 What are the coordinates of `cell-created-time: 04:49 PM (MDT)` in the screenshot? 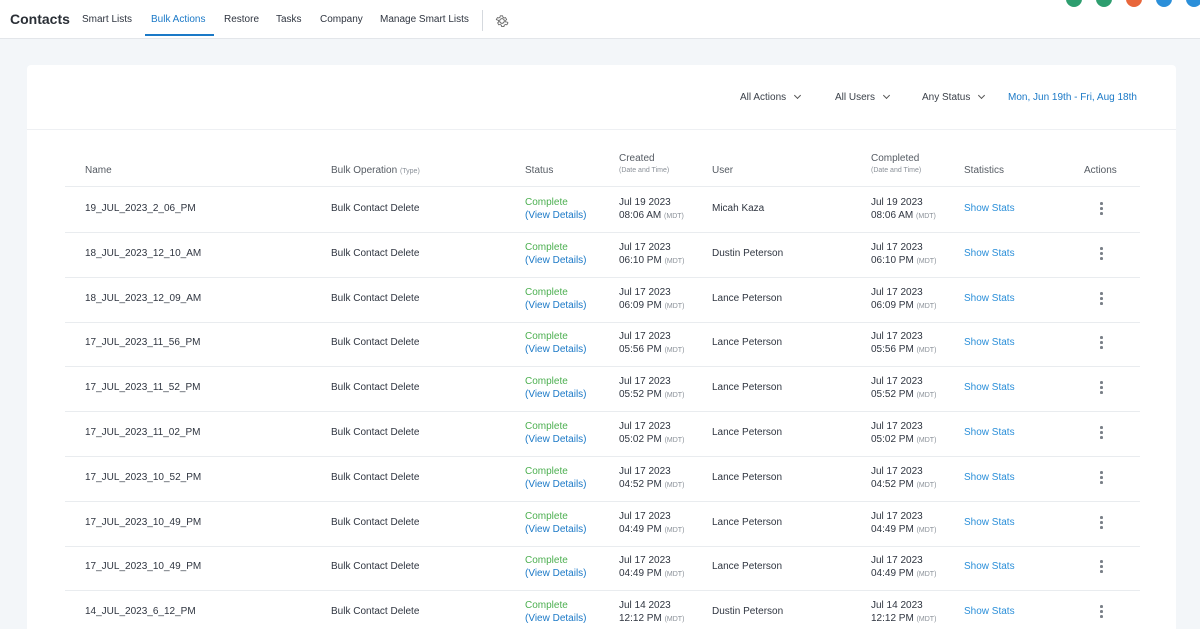 It's located at (651, 573).